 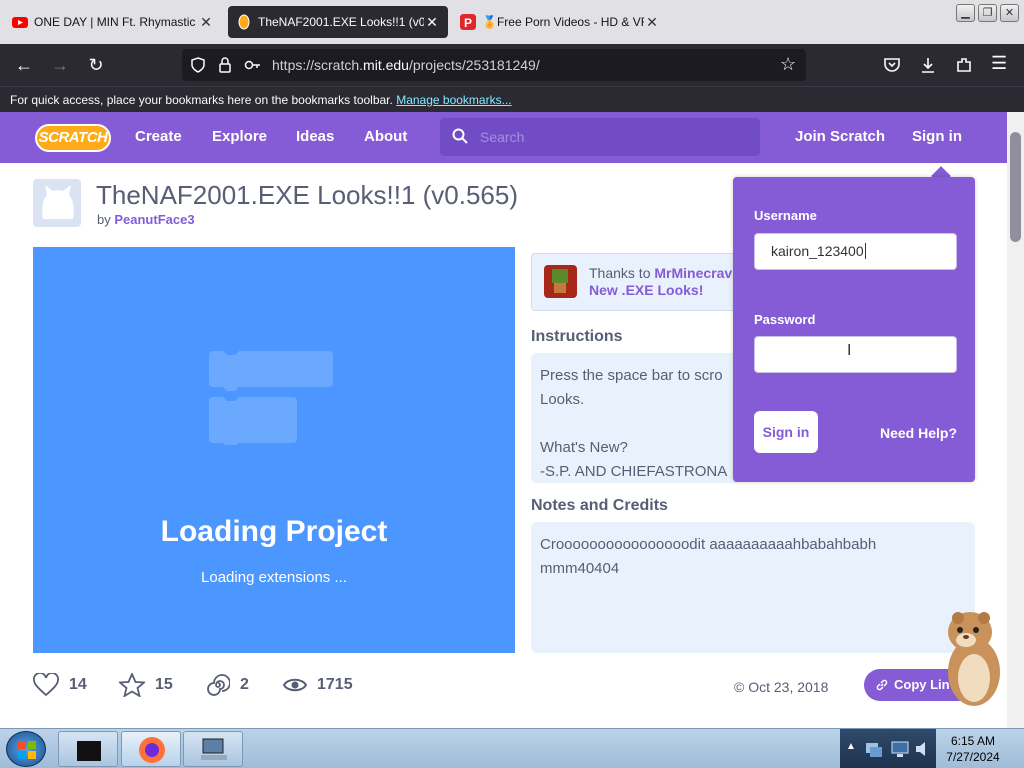 What do you see at coordinates (198, 65) in the screenshot?
I see `shield-icon` at bounding box center [198, 65].